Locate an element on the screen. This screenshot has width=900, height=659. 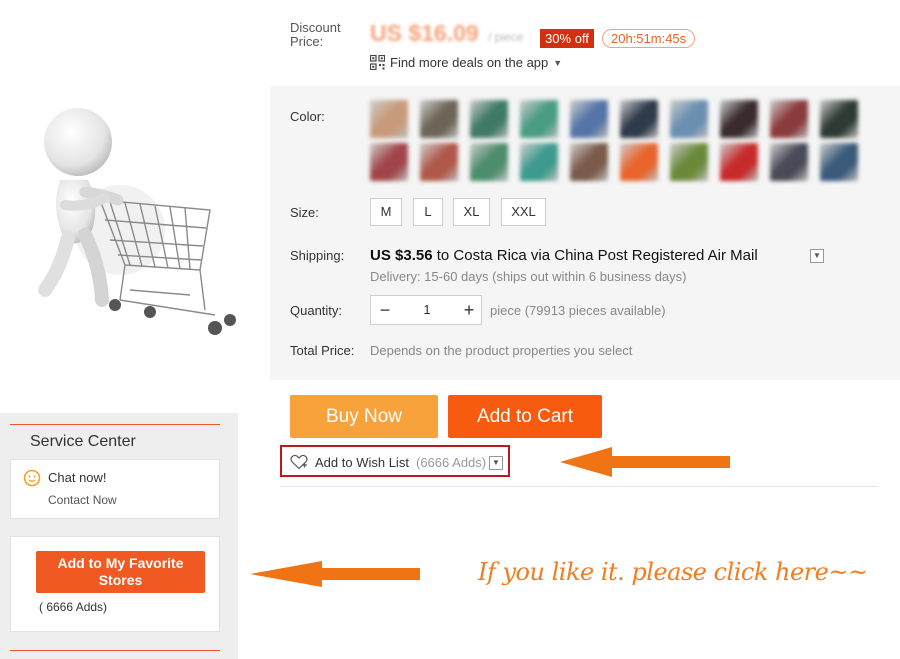
app-deals-label: Find more deals on the app is located at coordinates (469, 62).